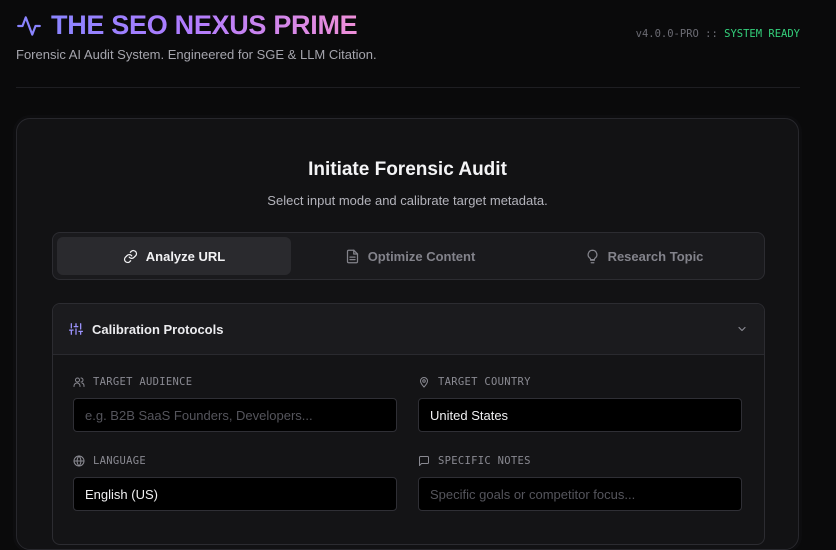  Describe the element at coordinates (474, 461) in the screenshot. I see `specific-notes-label: SPECIFIC NOTES` at that location.